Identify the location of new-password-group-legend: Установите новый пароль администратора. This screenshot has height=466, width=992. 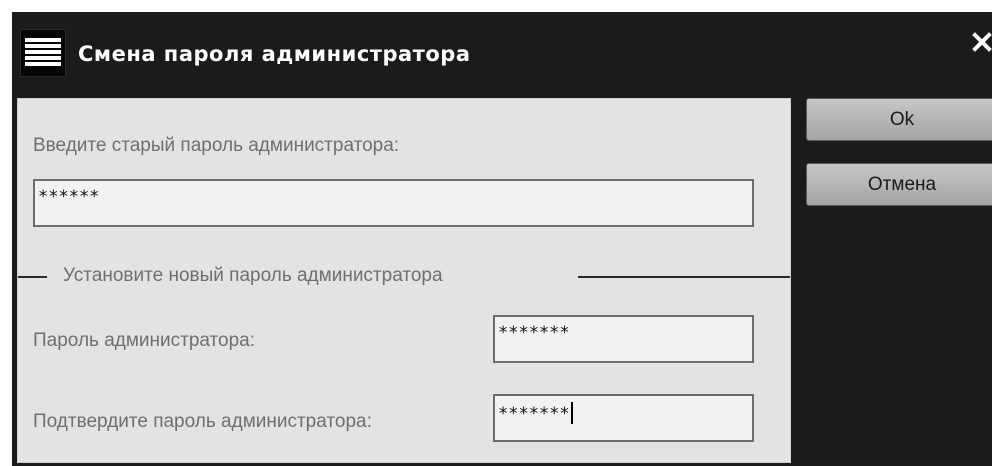
(253, 275).